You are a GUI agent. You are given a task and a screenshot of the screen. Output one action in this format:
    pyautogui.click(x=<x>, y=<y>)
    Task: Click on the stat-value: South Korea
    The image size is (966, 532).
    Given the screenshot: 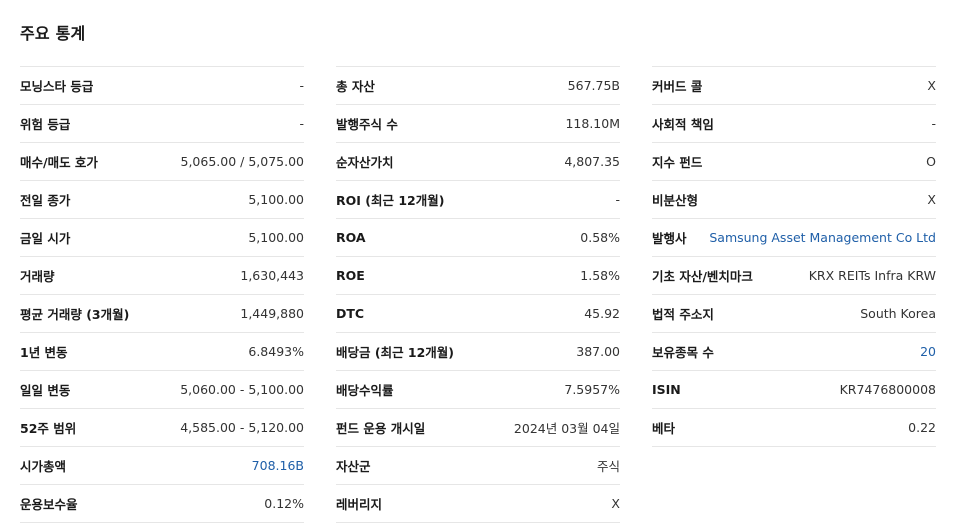 What is the action you would take?
    pyautogui.click(x=898, y=313)
    